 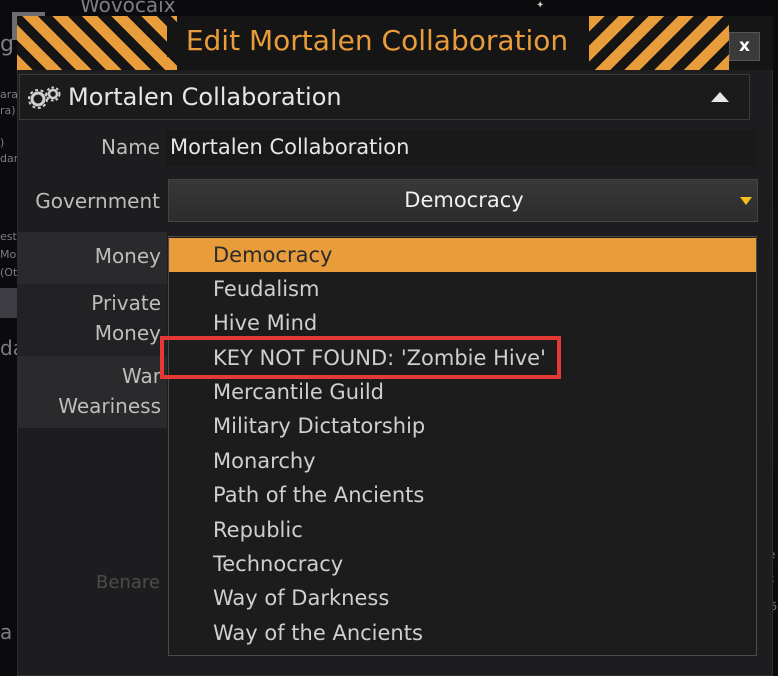 I want to click on government-value: Democracy, so click(x=464, y=200).